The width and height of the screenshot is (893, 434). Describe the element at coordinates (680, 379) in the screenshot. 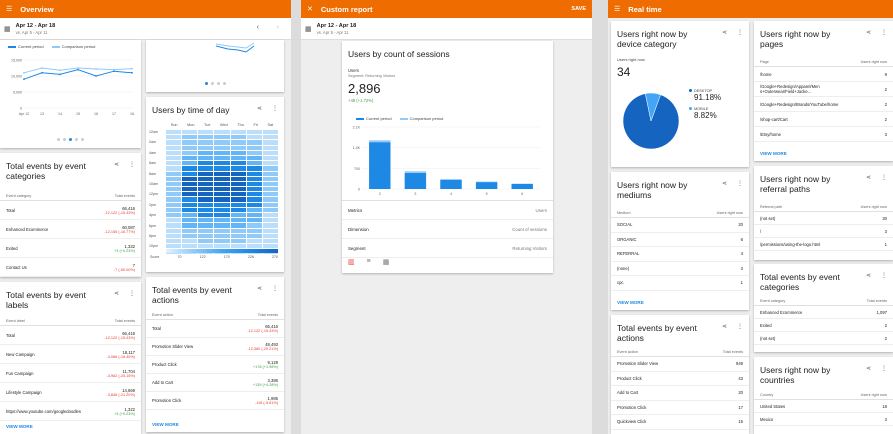

I see `table-row: Product Click 43` at that location.